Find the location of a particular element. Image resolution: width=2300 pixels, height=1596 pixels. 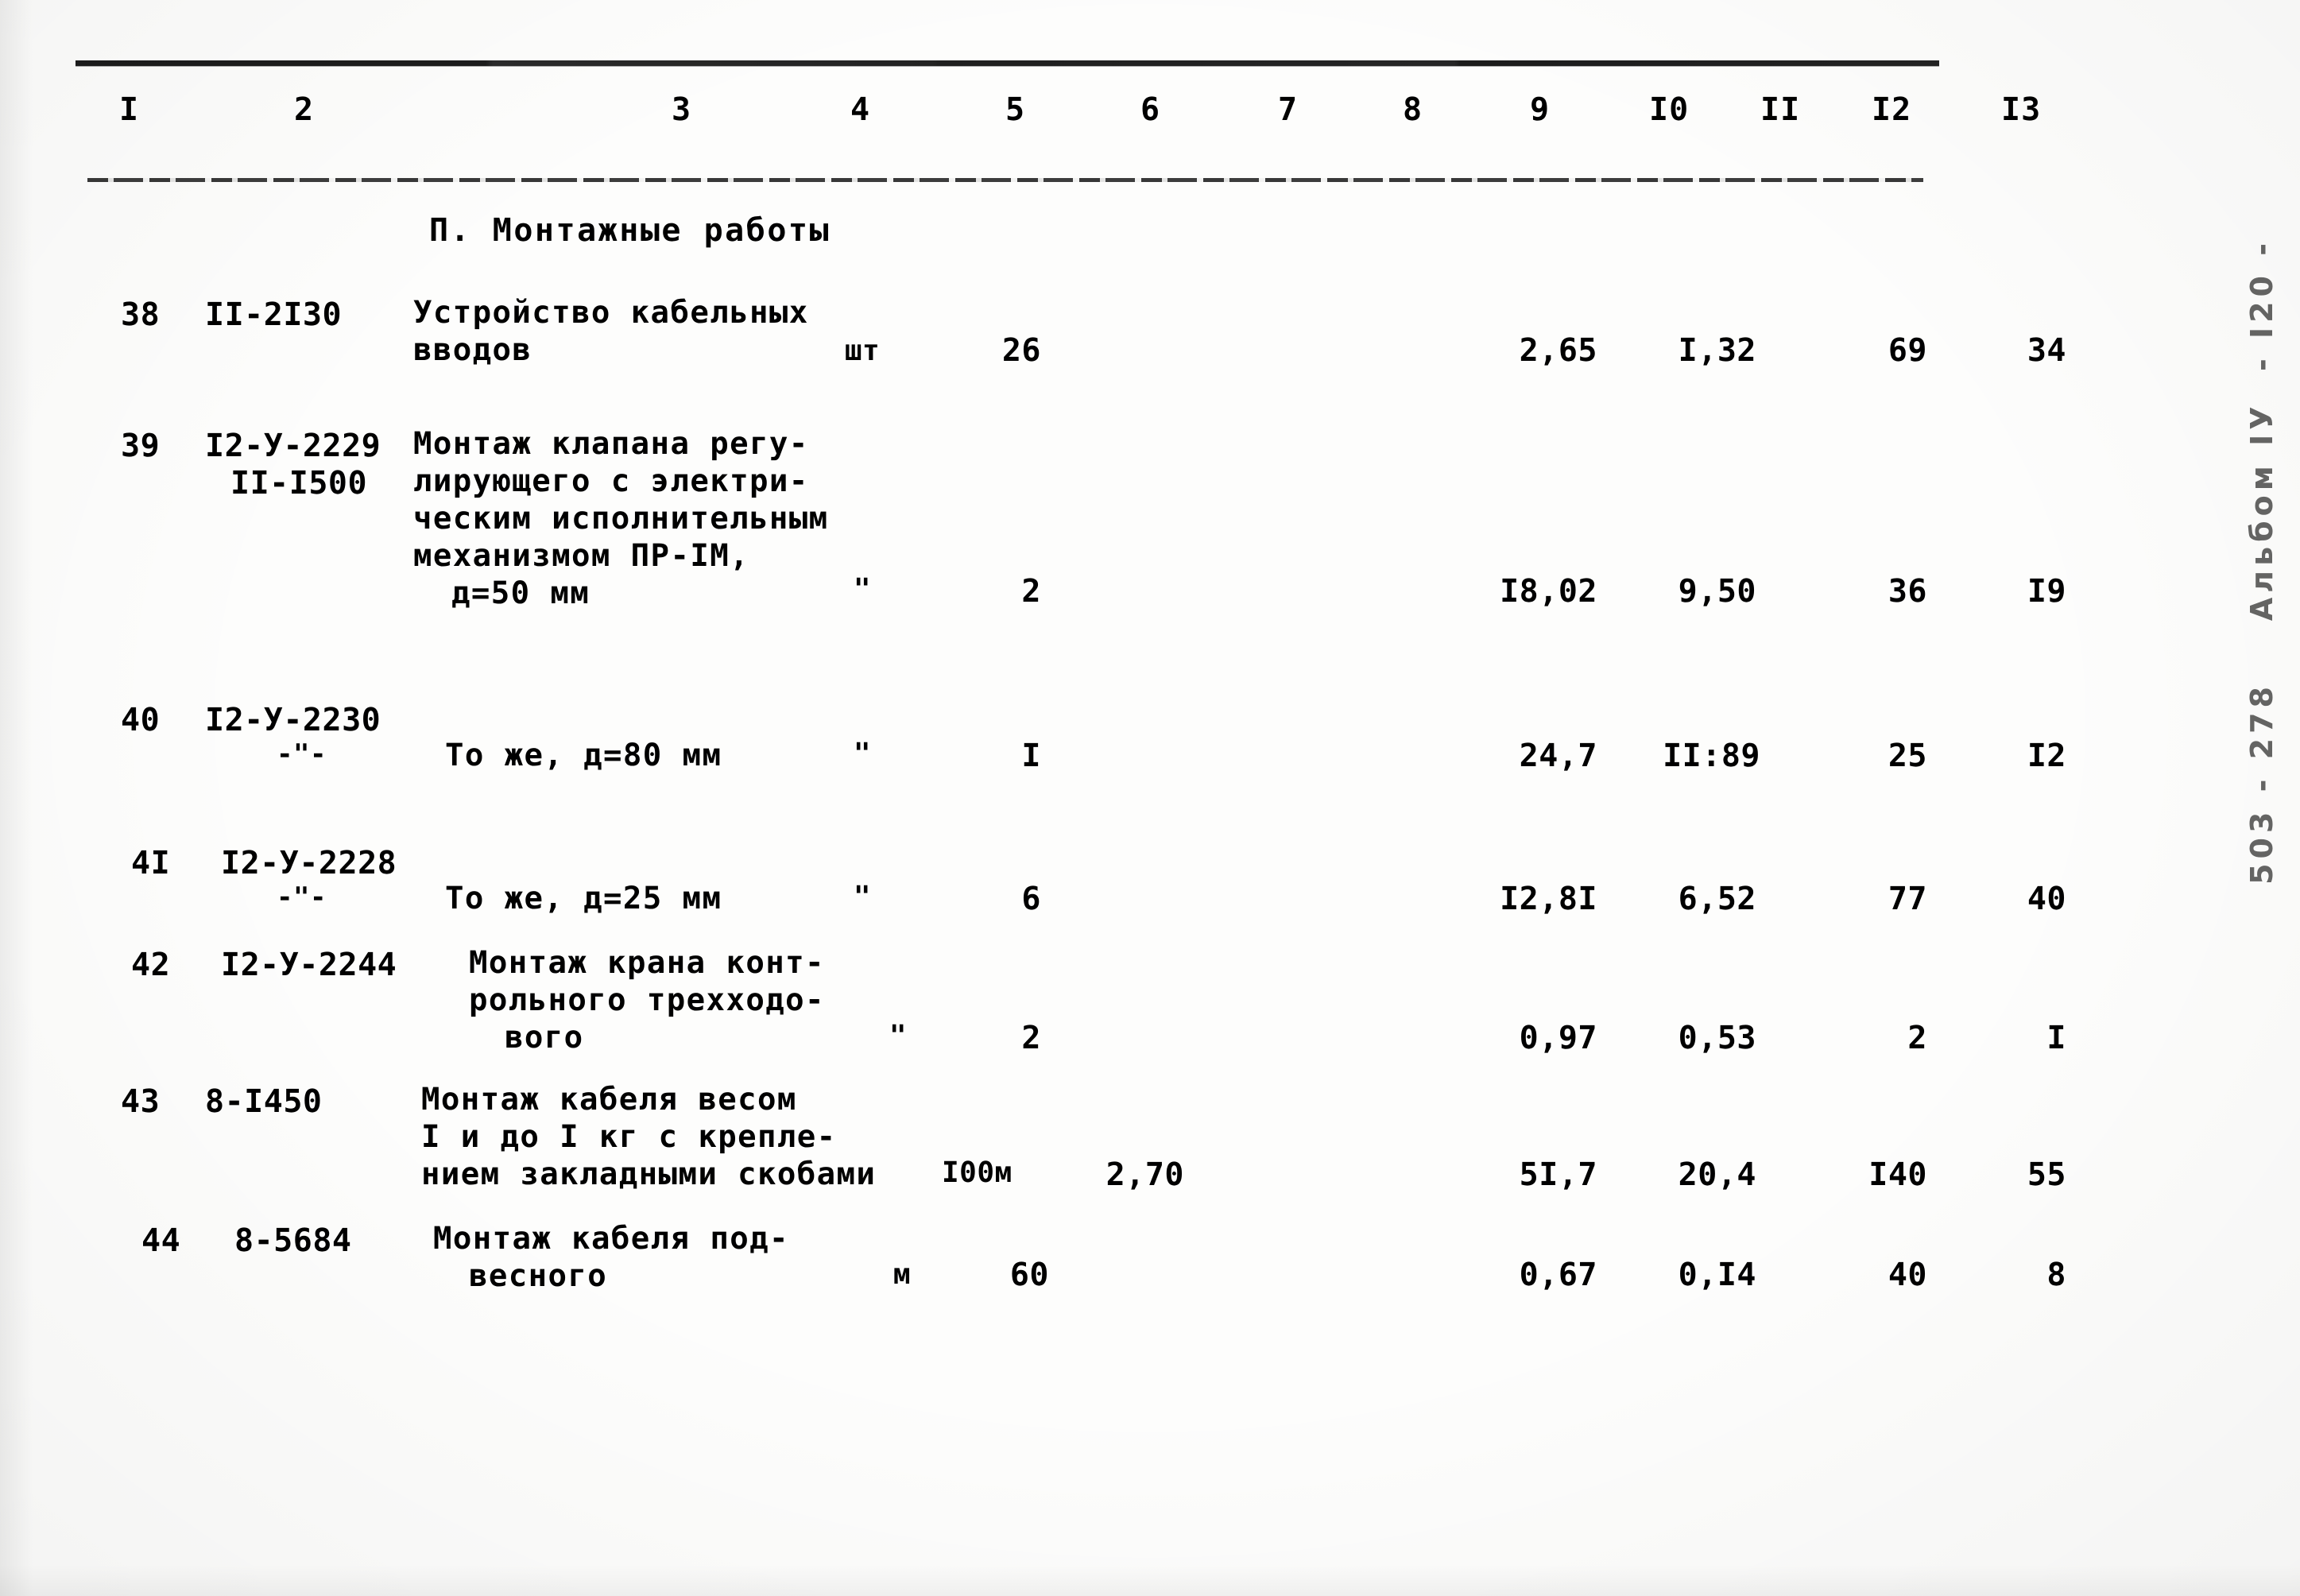

row-code: I2-У-2229 is located at coordinates (293, 446).